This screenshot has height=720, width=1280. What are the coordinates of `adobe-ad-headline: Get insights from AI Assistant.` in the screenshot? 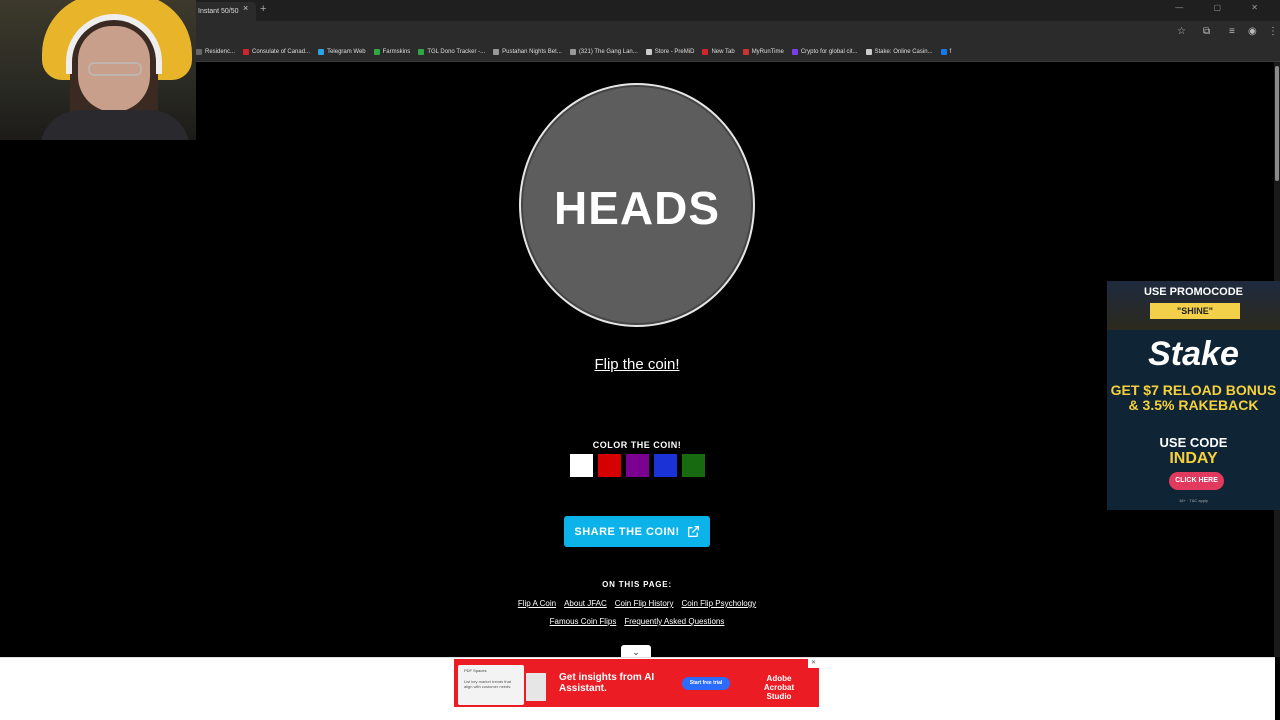 It's located at (607, 683).